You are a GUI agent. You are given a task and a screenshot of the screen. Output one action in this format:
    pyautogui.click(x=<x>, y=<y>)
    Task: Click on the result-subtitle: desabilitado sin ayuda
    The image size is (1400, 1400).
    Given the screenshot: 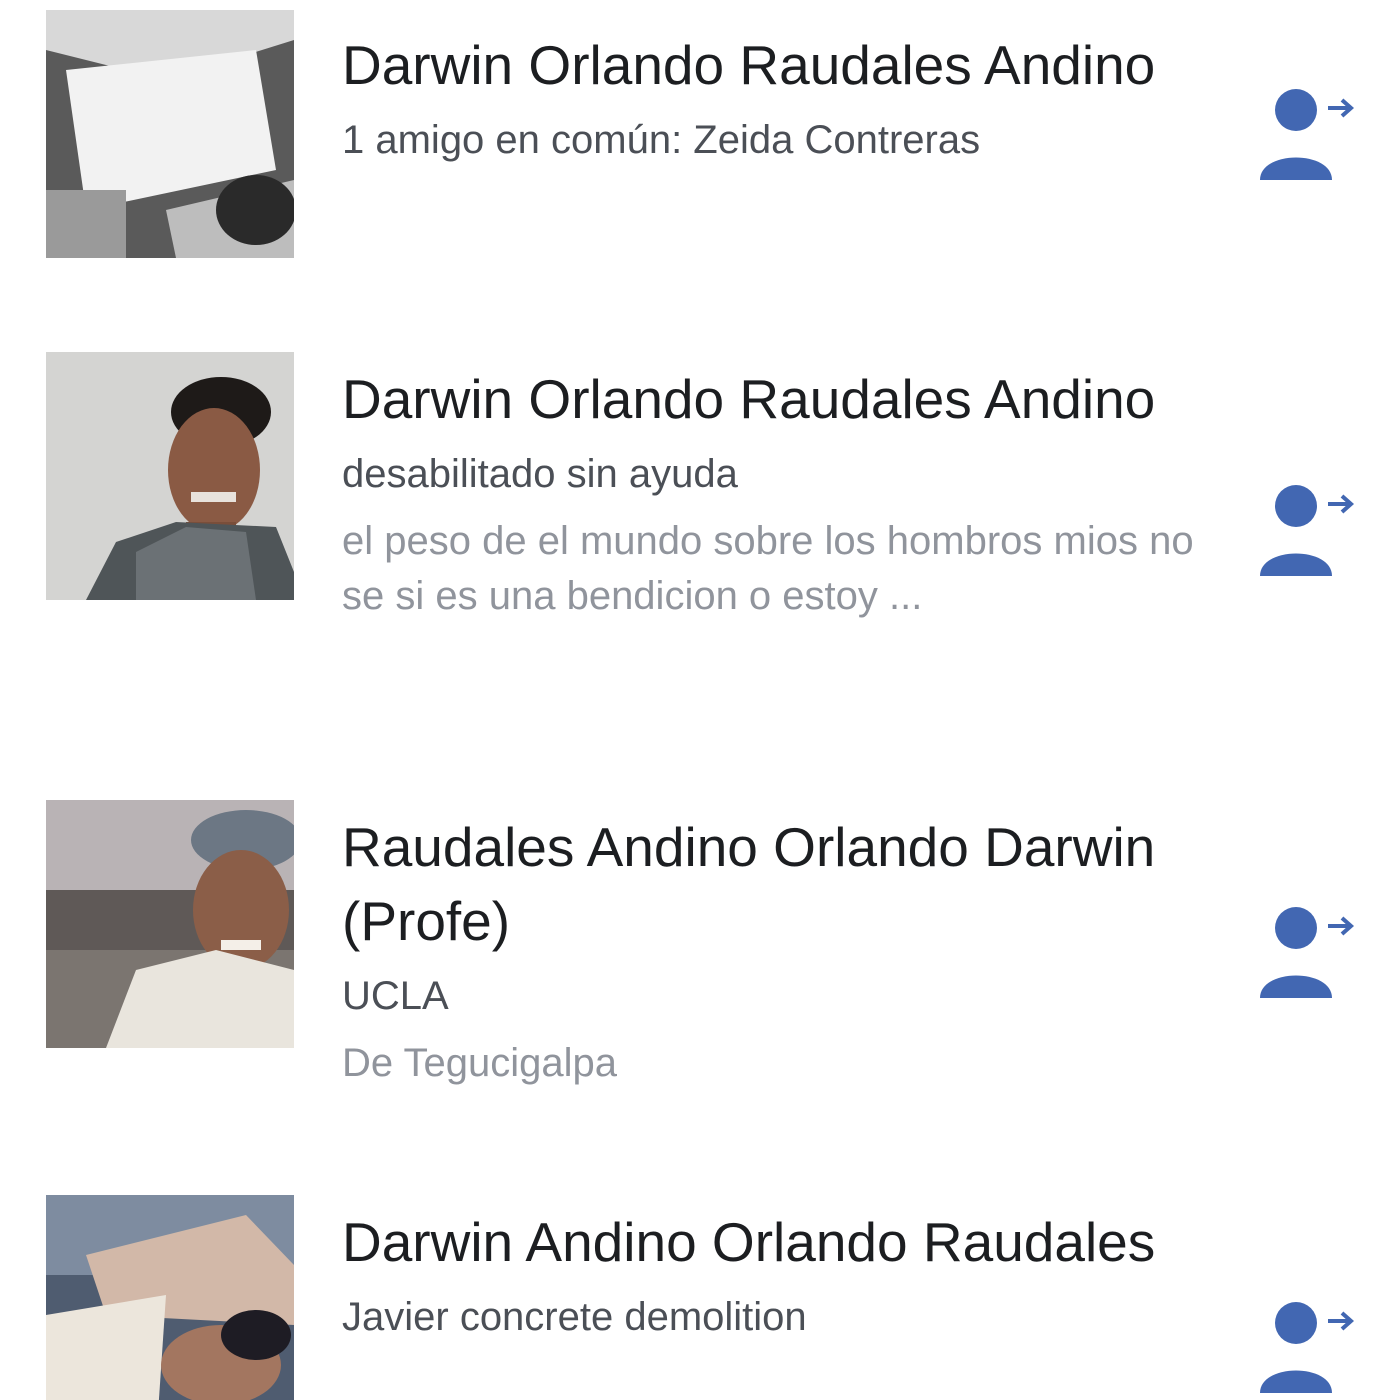 What is the action you would take?
    pyautogui.click(x=540, y=474)
    